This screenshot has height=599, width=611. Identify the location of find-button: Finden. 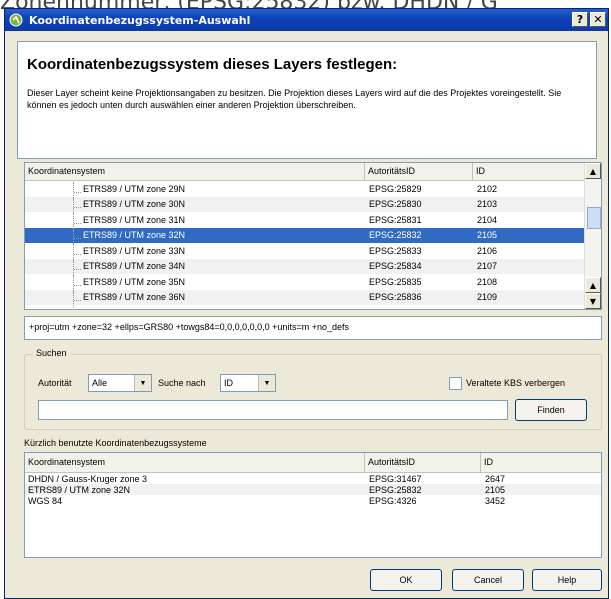
(551, 410).